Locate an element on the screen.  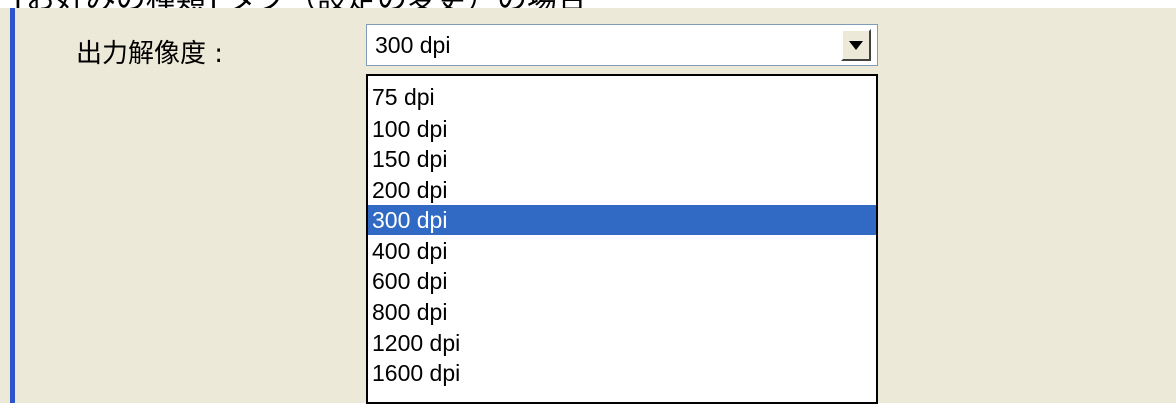
output-resolution-label: 出力解像度 : is located at coordinates (150, 54).